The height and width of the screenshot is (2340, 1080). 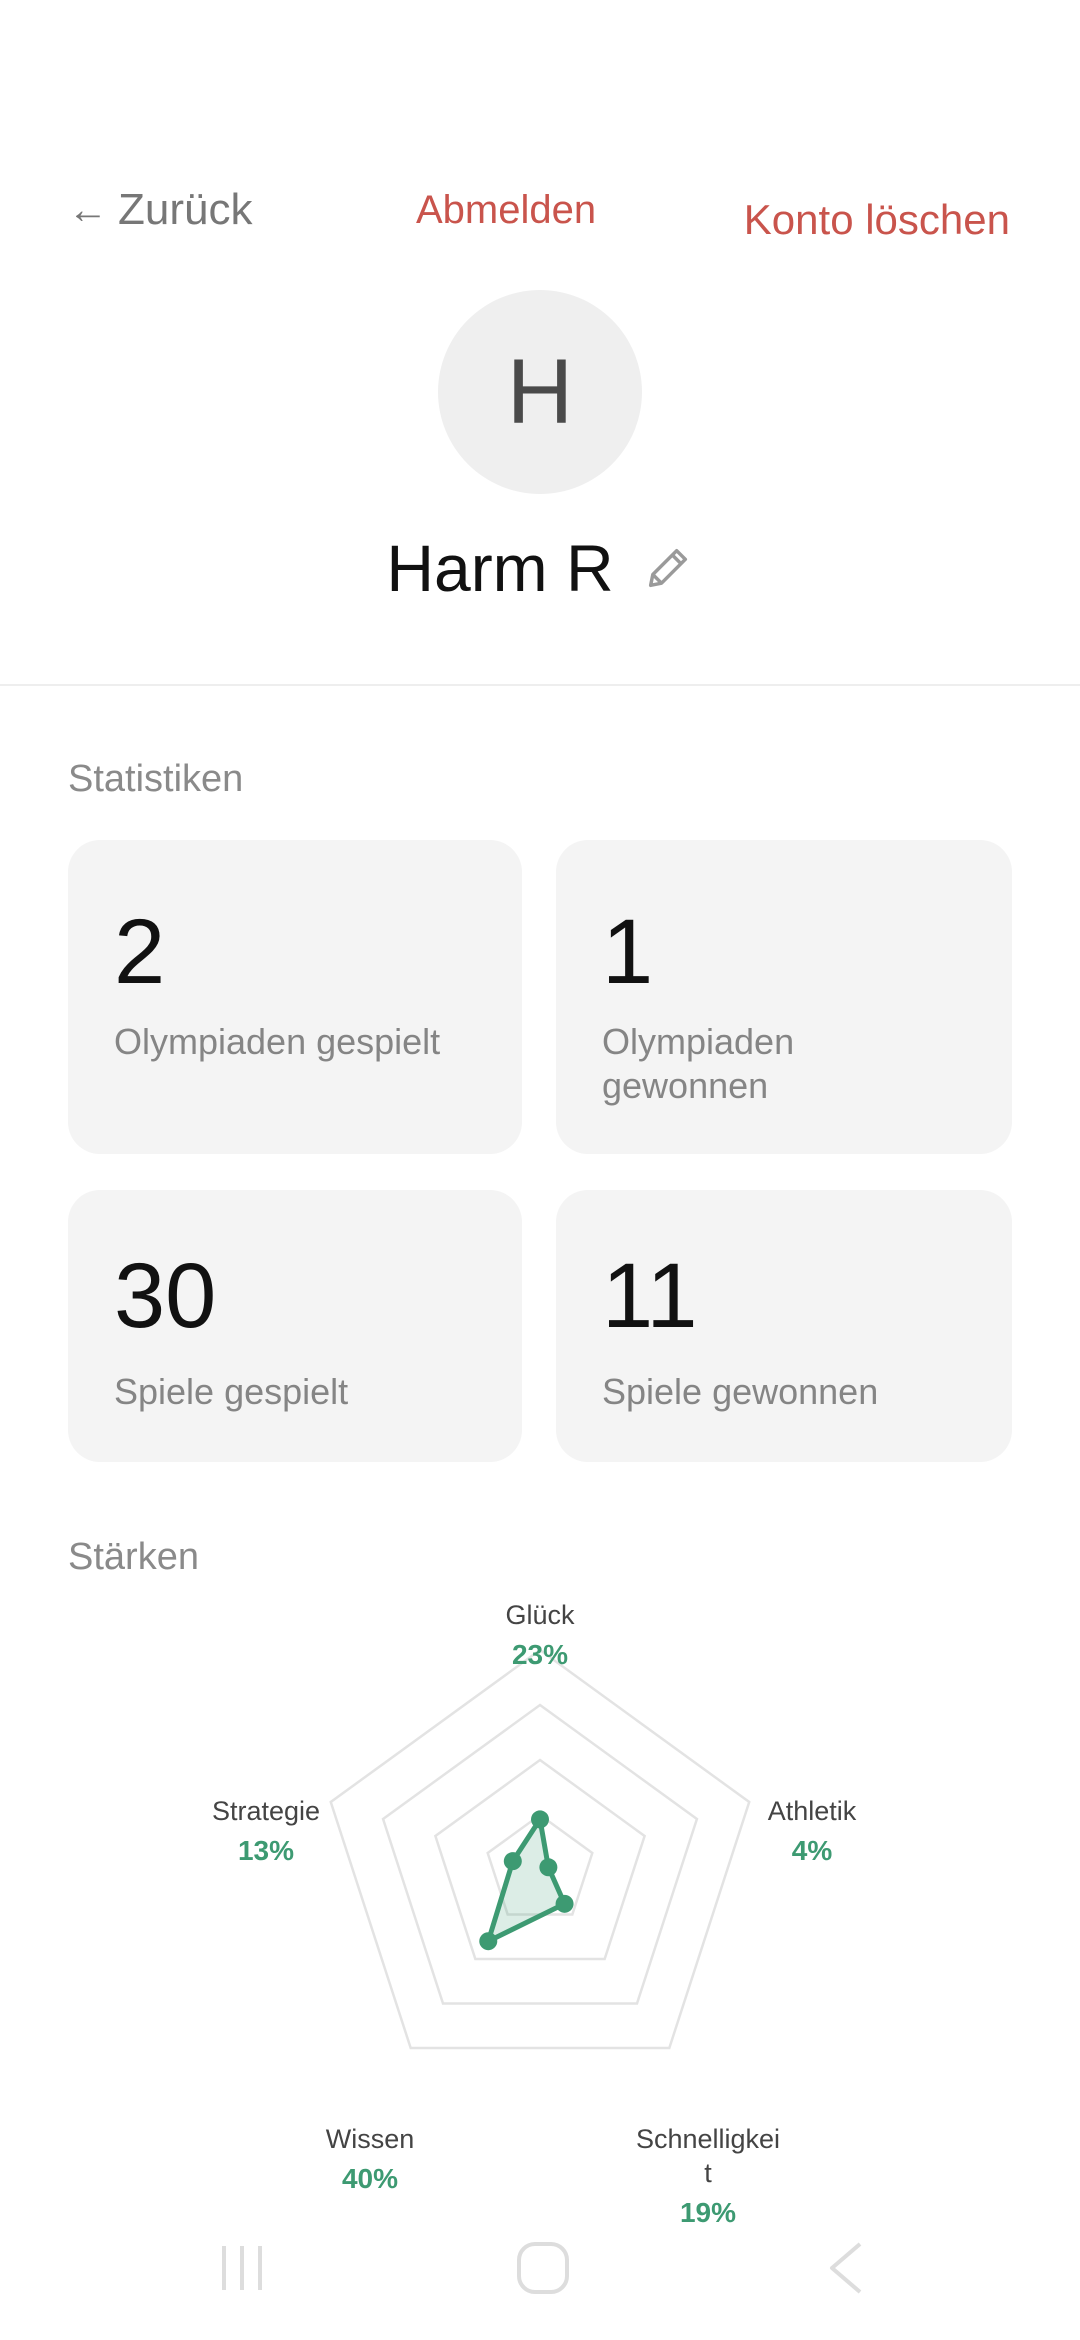 What do you see at coordinates (231, 1391) in the screenshot?
I see `stat-label: Spiele gespielt` at bounding box center [231, 1391].